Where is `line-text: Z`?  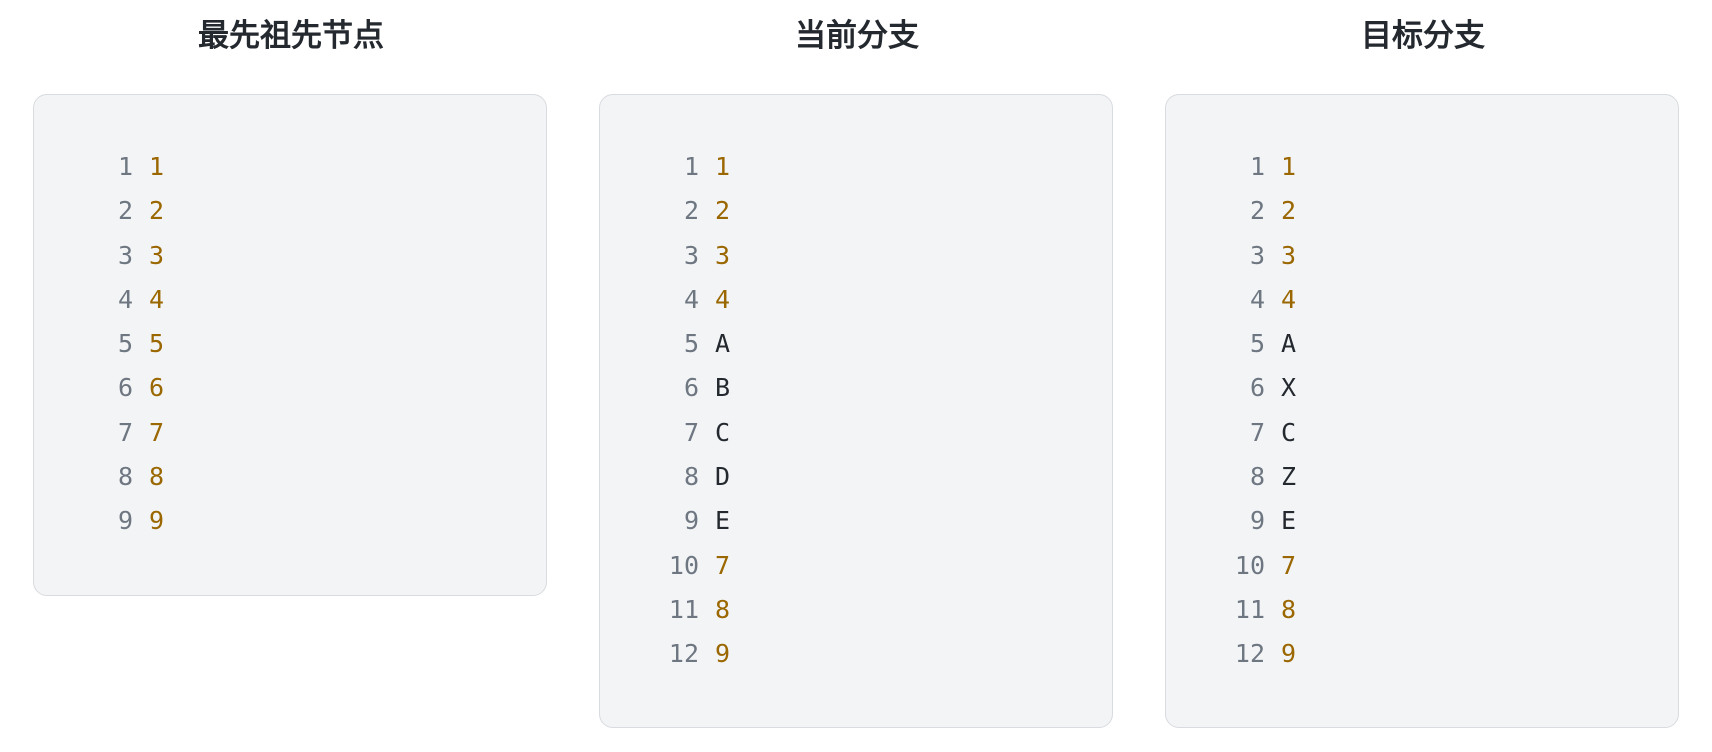
line-text: Z is located at coordinates (1289, 477).